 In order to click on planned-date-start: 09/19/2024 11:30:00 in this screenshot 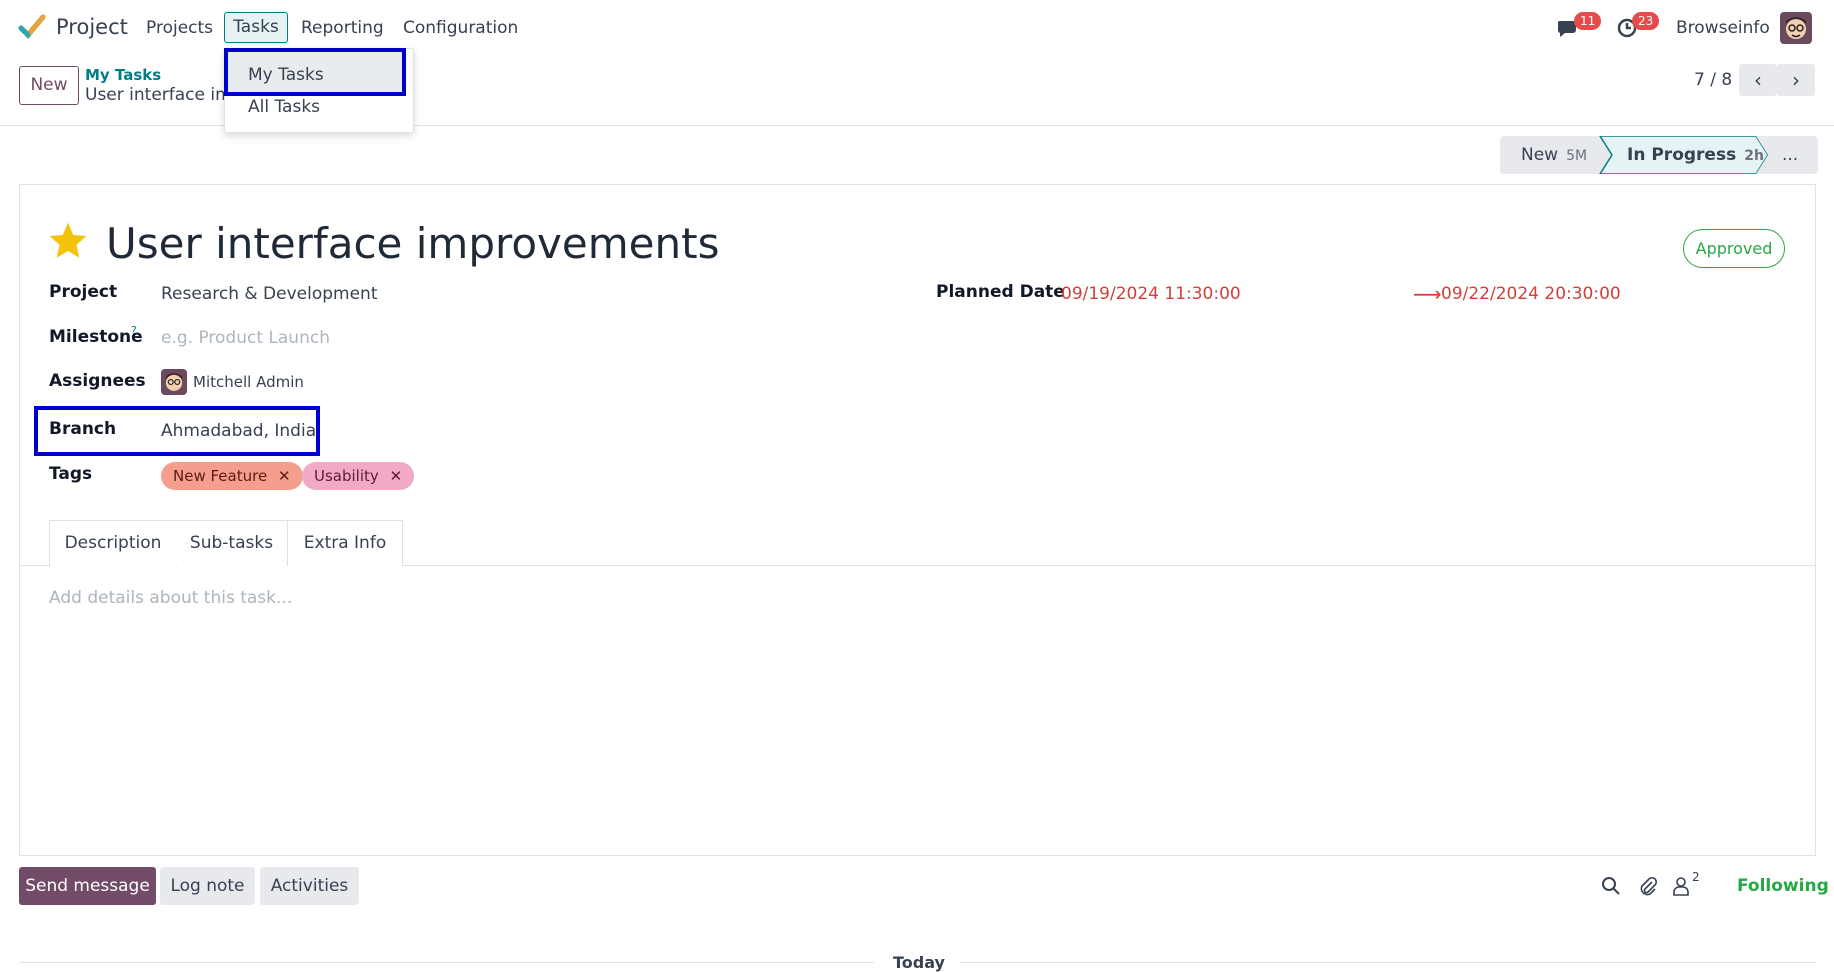, I will do `click(1151, 294)`.